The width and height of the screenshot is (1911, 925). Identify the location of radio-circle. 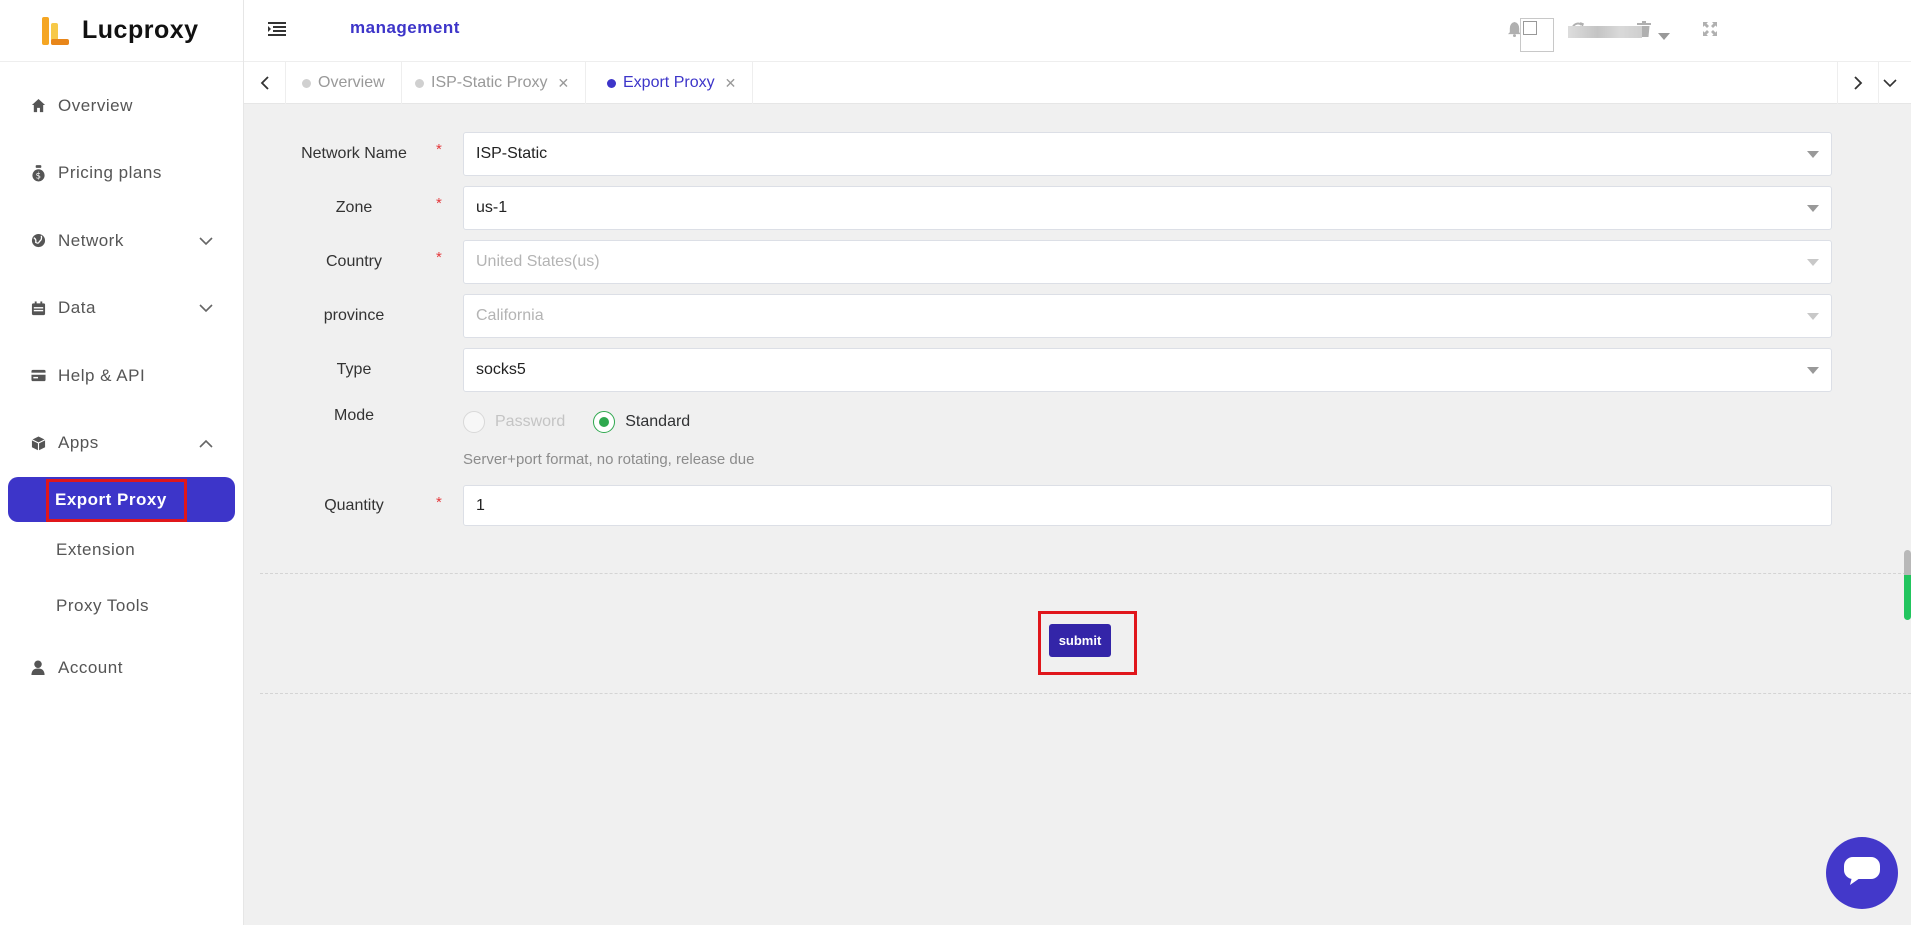
(604, 422).